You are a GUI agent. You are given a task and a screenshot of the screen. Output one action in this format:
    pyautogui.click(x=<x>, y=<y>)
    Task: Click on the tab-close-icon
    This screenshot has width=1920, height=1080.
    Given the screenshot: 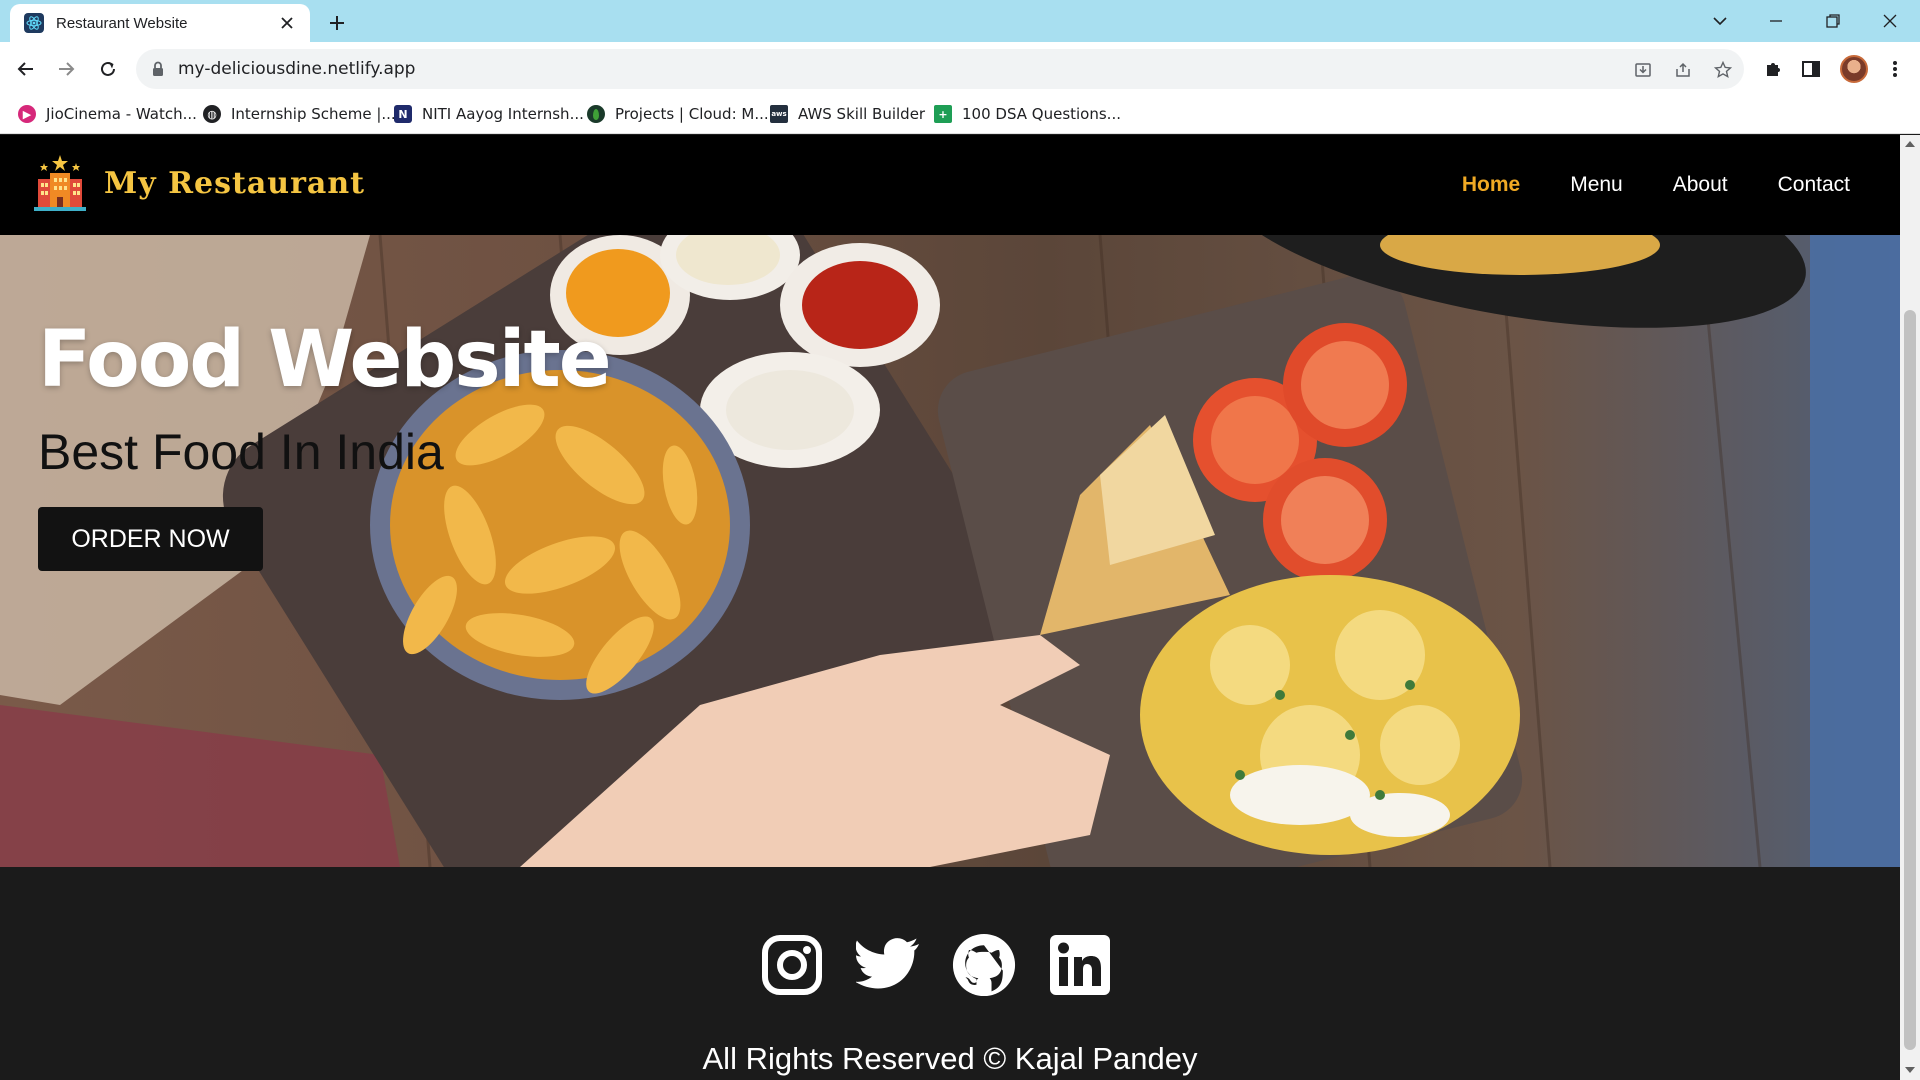 What is the action you would take?
    pyautogui.click(x=287, y=23)
    